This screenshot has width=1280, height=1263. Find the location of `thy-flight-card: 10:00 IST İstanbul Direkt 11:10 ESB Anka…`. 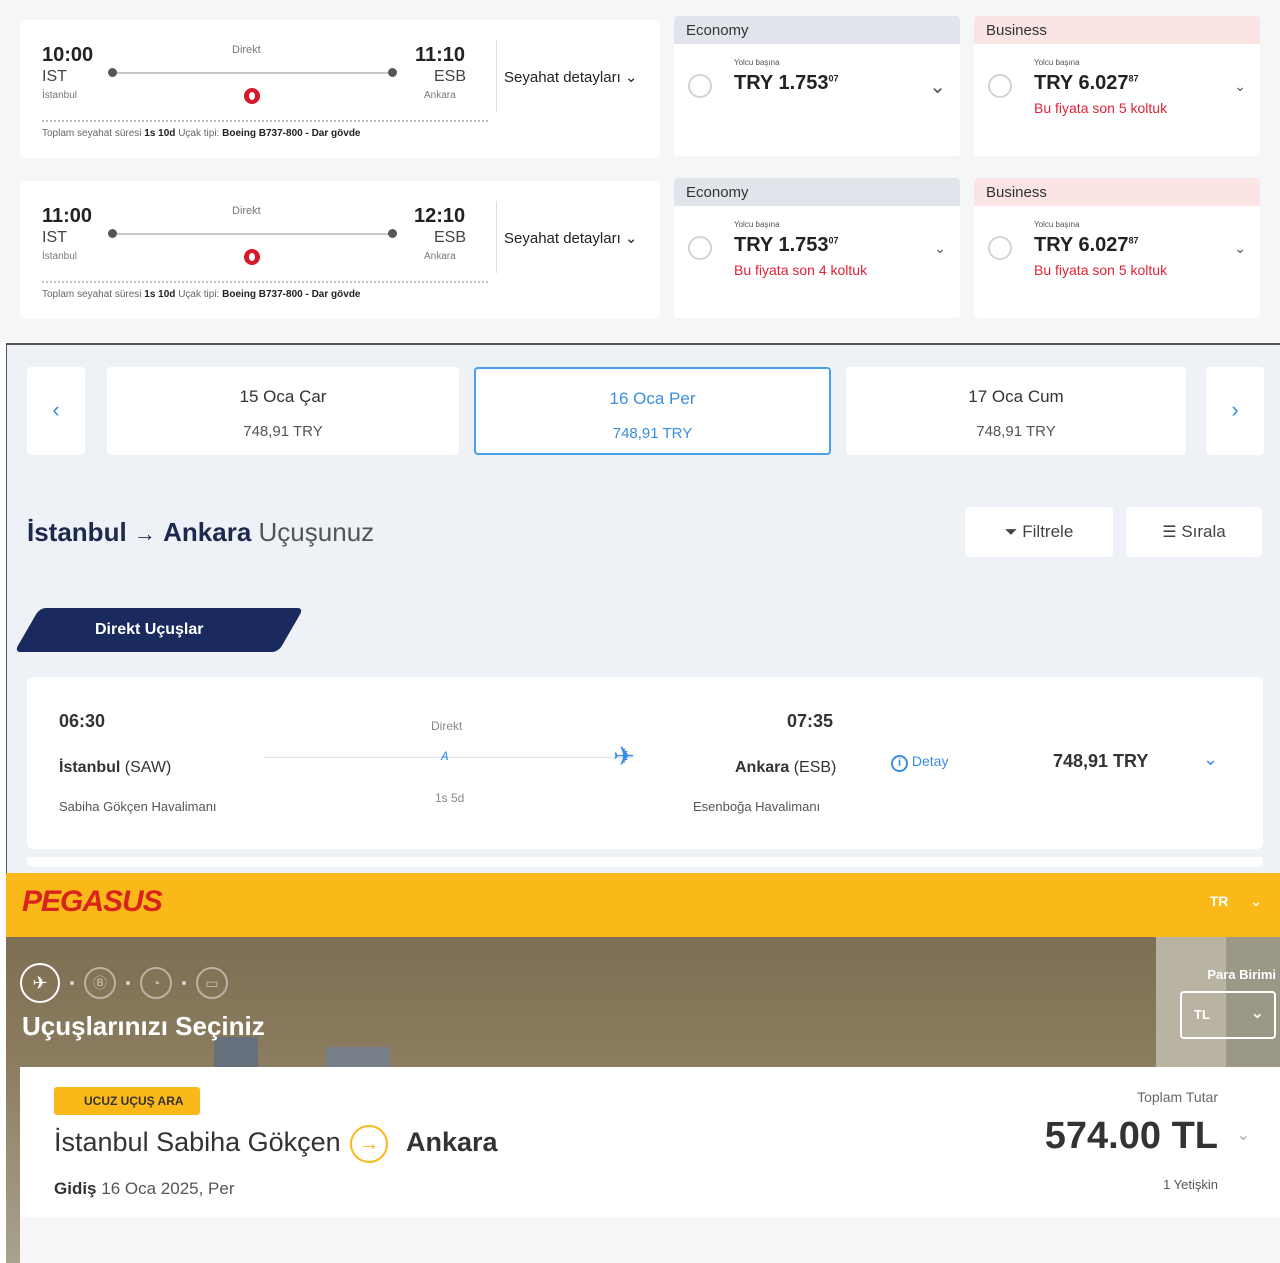

thy-flight-card: 10:00 IST İstanbul Direkt 11:10 ESB Anka… is located at coordinates (340, 89).